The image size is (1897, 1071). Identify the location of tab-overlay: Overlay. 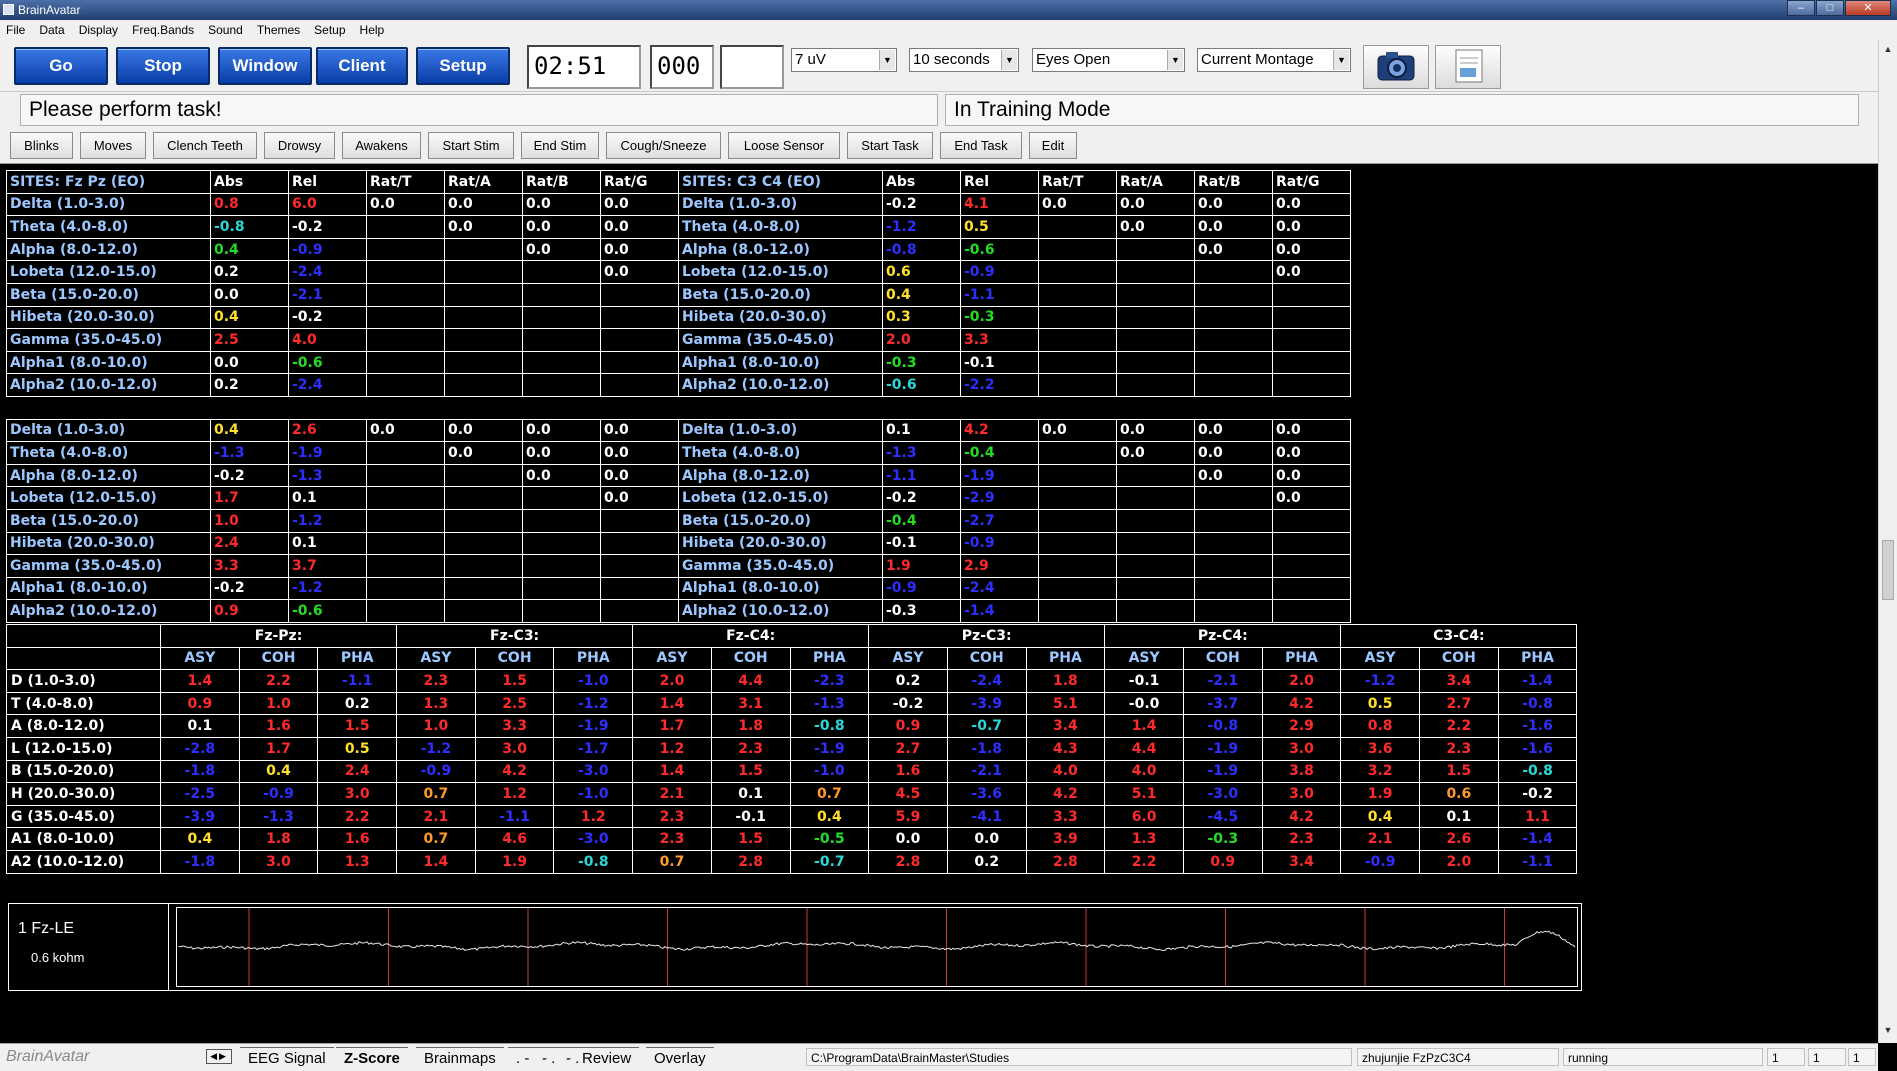
(680, 1058).